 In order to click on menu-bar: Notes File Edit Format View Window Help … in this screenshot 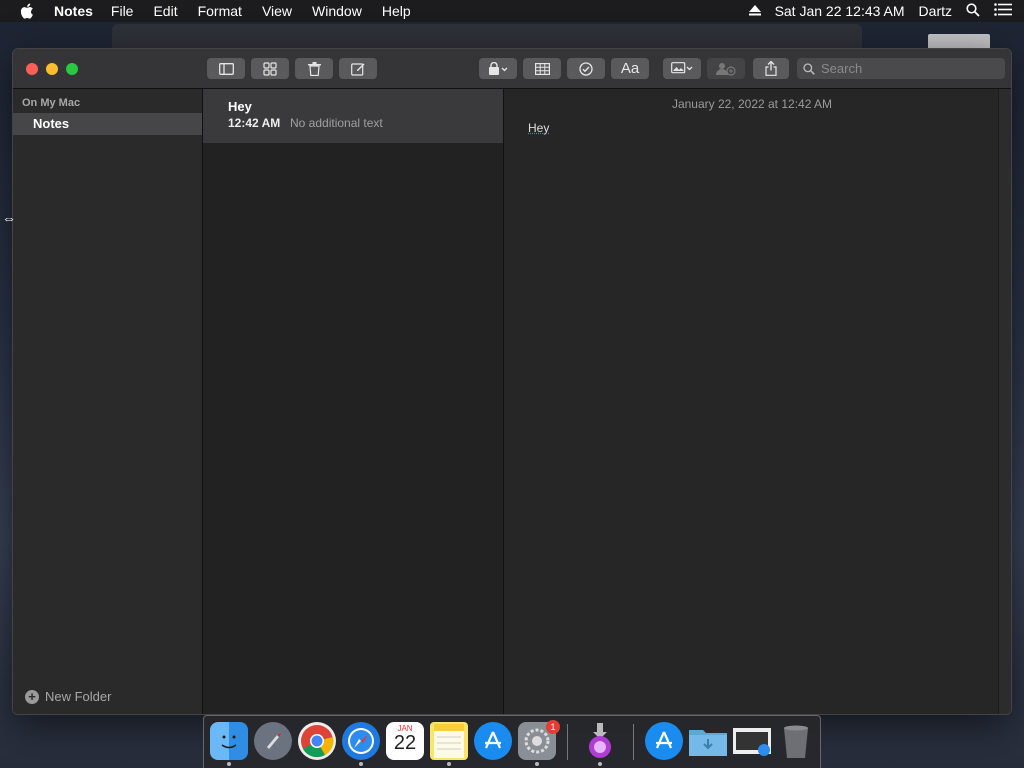, I will do `click(512, 11)`.